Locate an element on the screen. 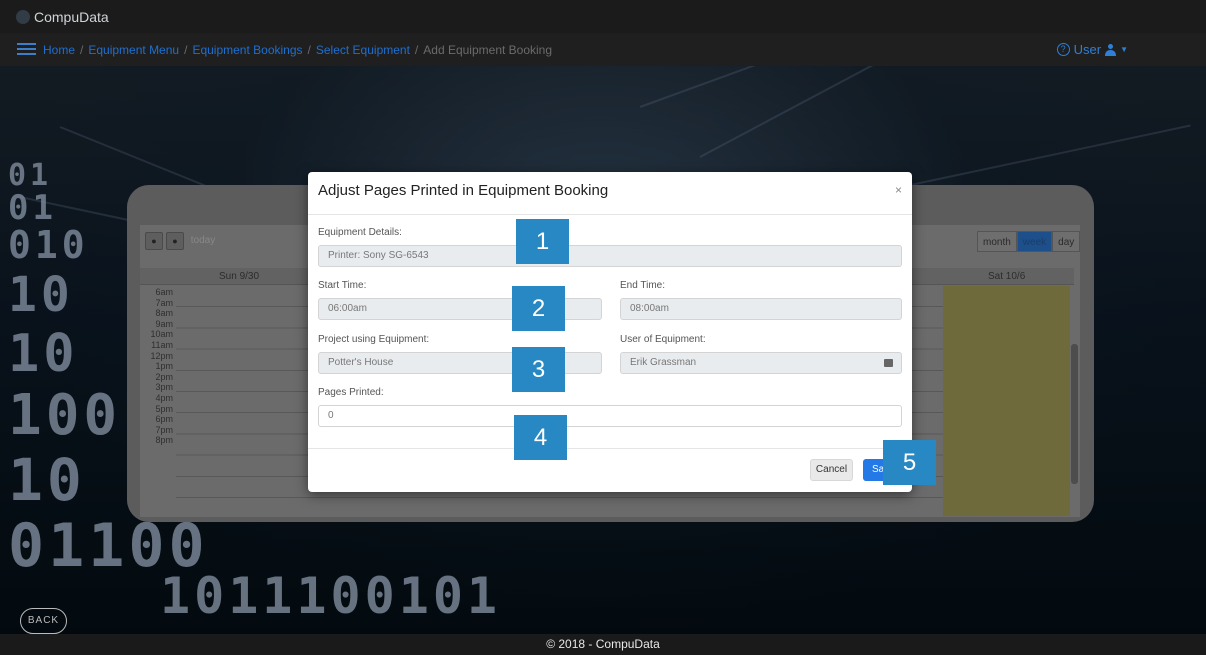  callout-3: 3 is located at coordinates (538, 369).